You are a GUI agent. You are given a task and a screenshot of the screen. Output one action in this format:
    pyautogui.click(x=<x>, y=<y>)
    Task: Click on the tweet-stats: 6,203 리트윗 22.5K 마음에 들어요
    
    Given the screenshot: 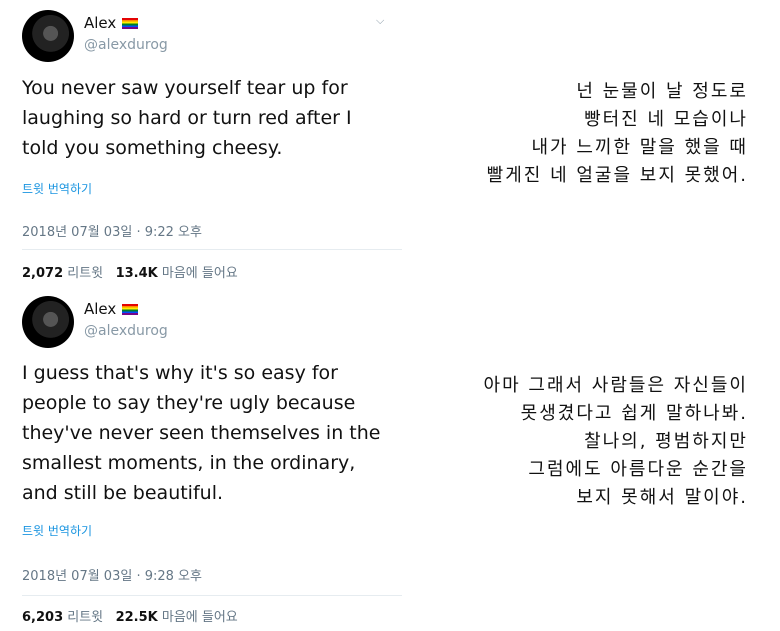 What is the action you would take?
    pyautogui.click(x=130, y=615)
    